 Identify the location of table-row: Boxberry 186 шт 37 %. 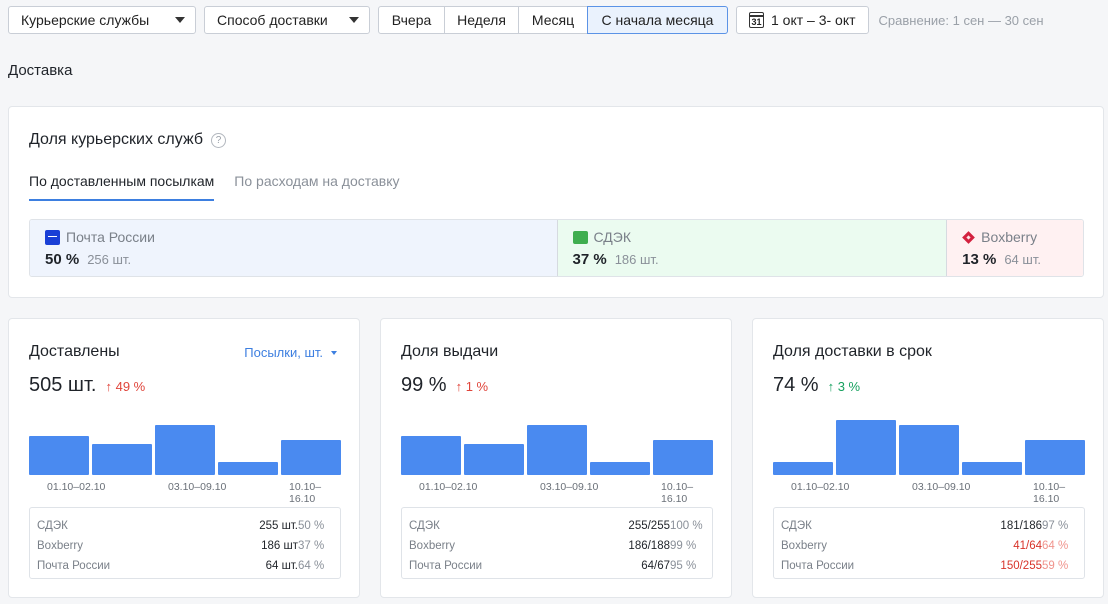
(185, 546).